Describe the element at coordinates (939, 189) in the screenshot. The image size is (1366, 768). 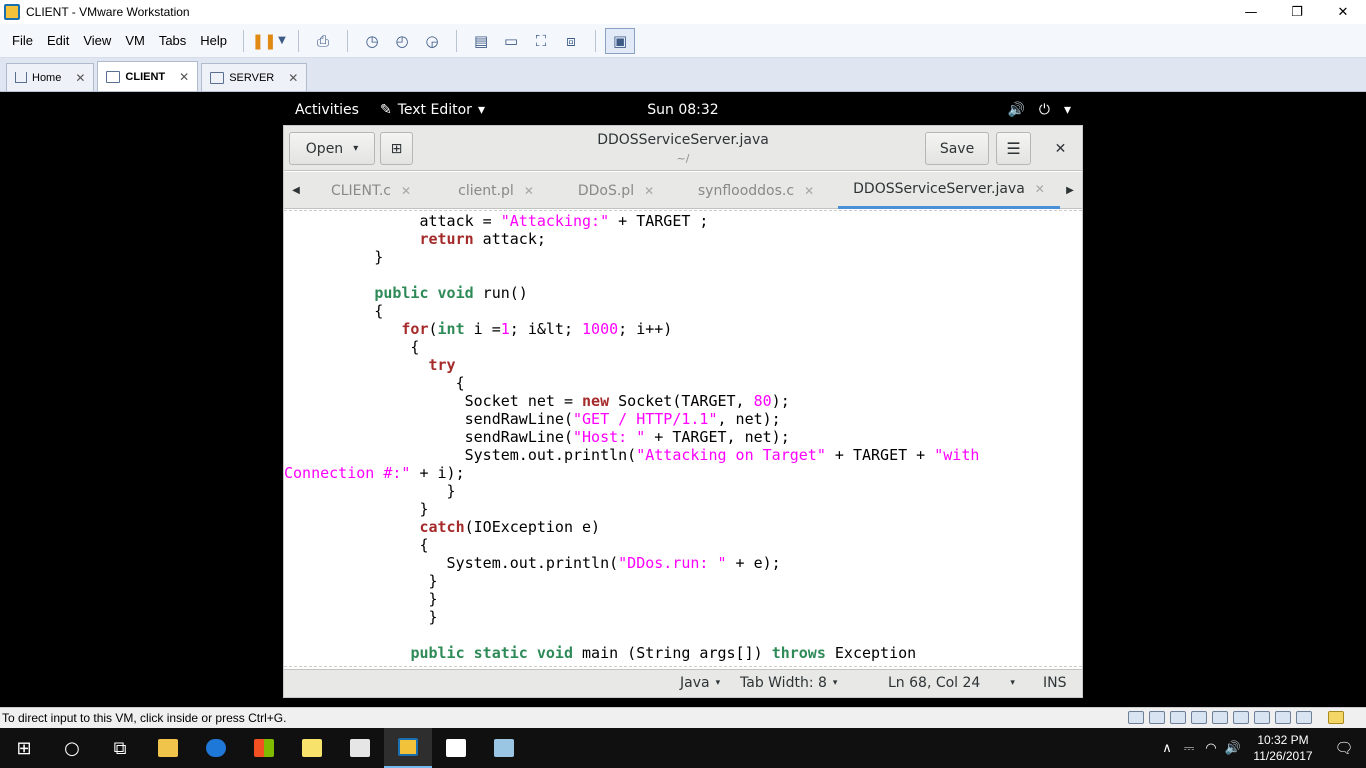
I see `doc-tab-label: DDOSServiceServer.java` at that location.